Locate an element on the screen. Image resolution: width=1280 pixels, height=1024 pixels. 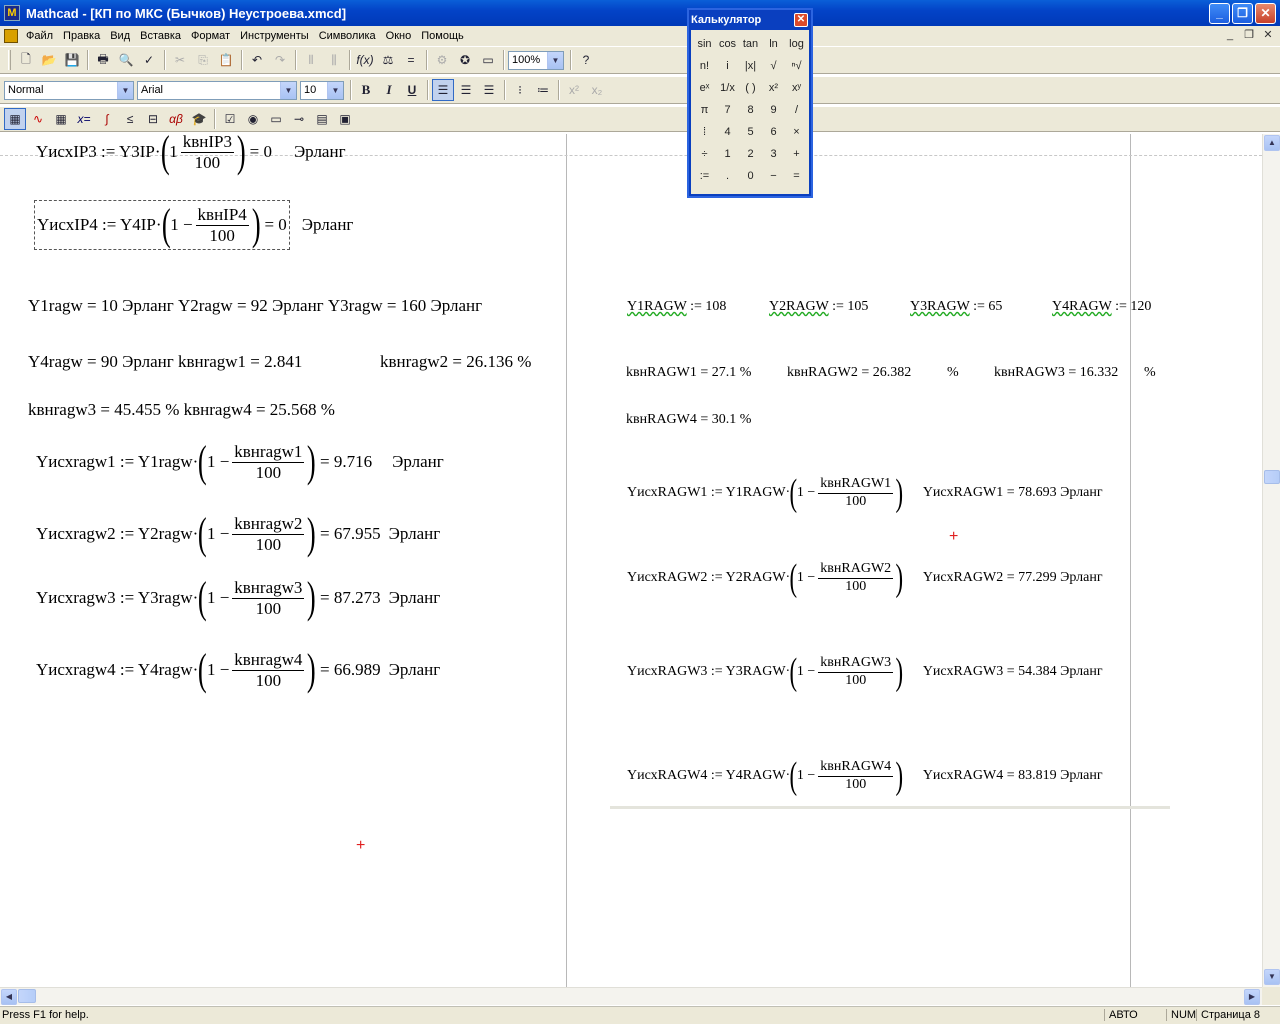
print-icon: 🖶 is located at coordinates (103, 60).